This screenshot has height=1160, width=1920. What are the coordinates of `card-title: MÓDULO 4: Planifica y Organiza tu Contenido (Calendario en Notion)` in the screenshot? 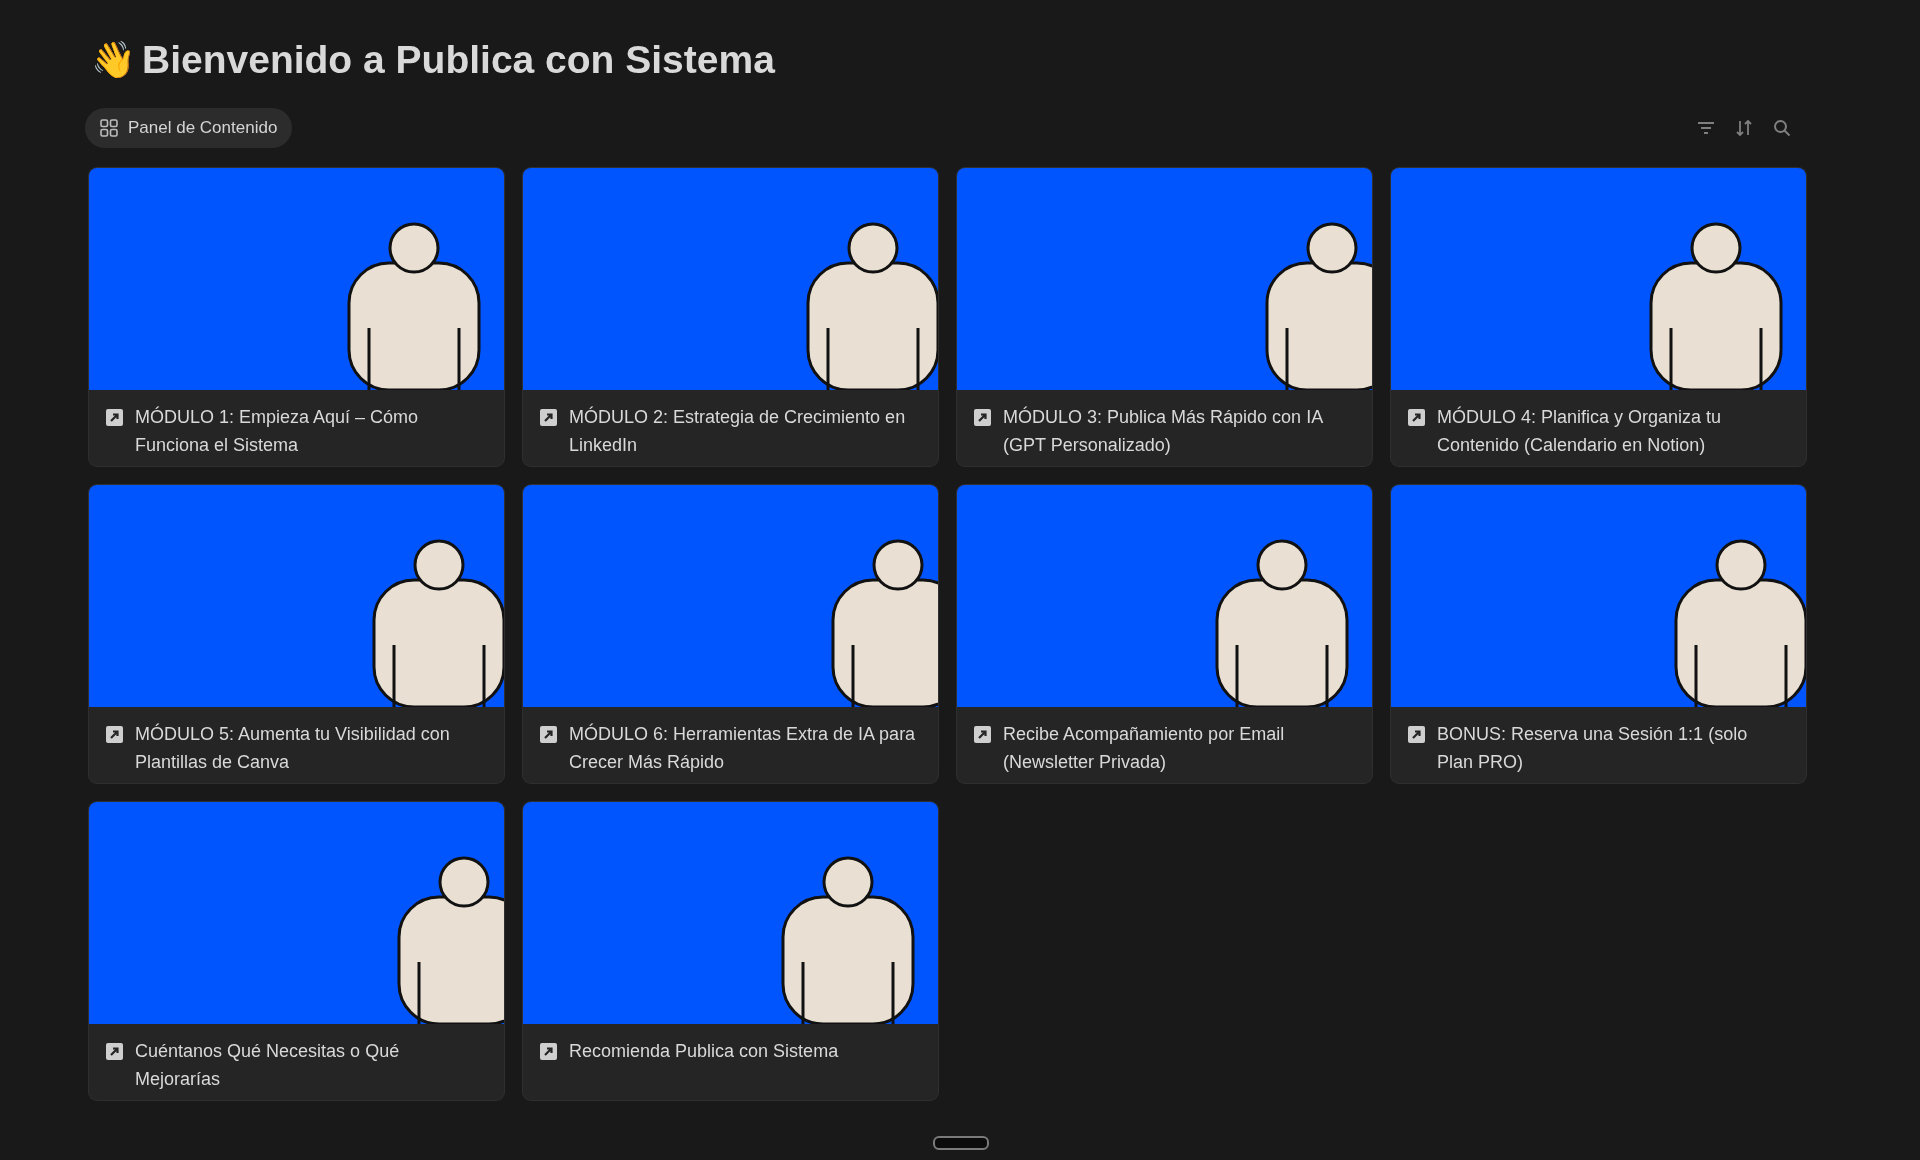 It's located at (1580, 431).